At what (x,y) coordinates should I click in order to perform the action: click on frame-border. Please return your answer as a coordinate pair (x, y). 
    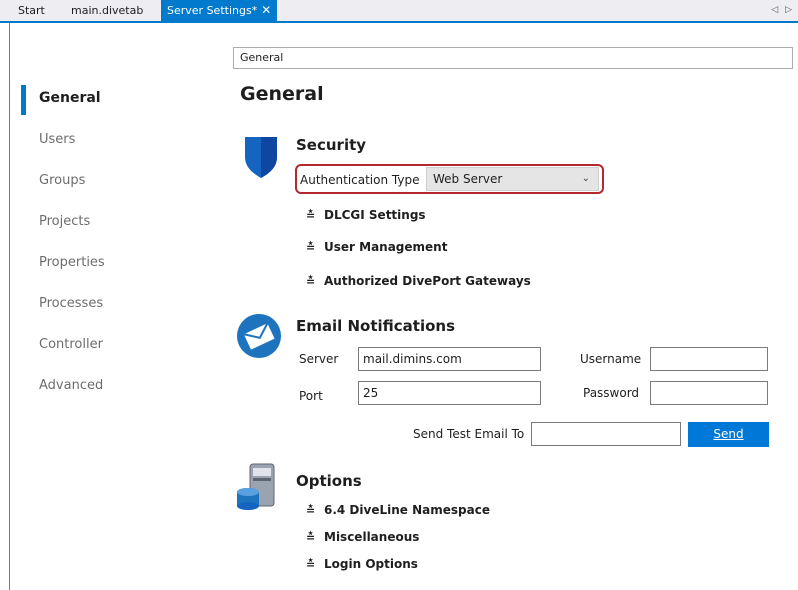
    Looking at the image, I should click on (9, 306).